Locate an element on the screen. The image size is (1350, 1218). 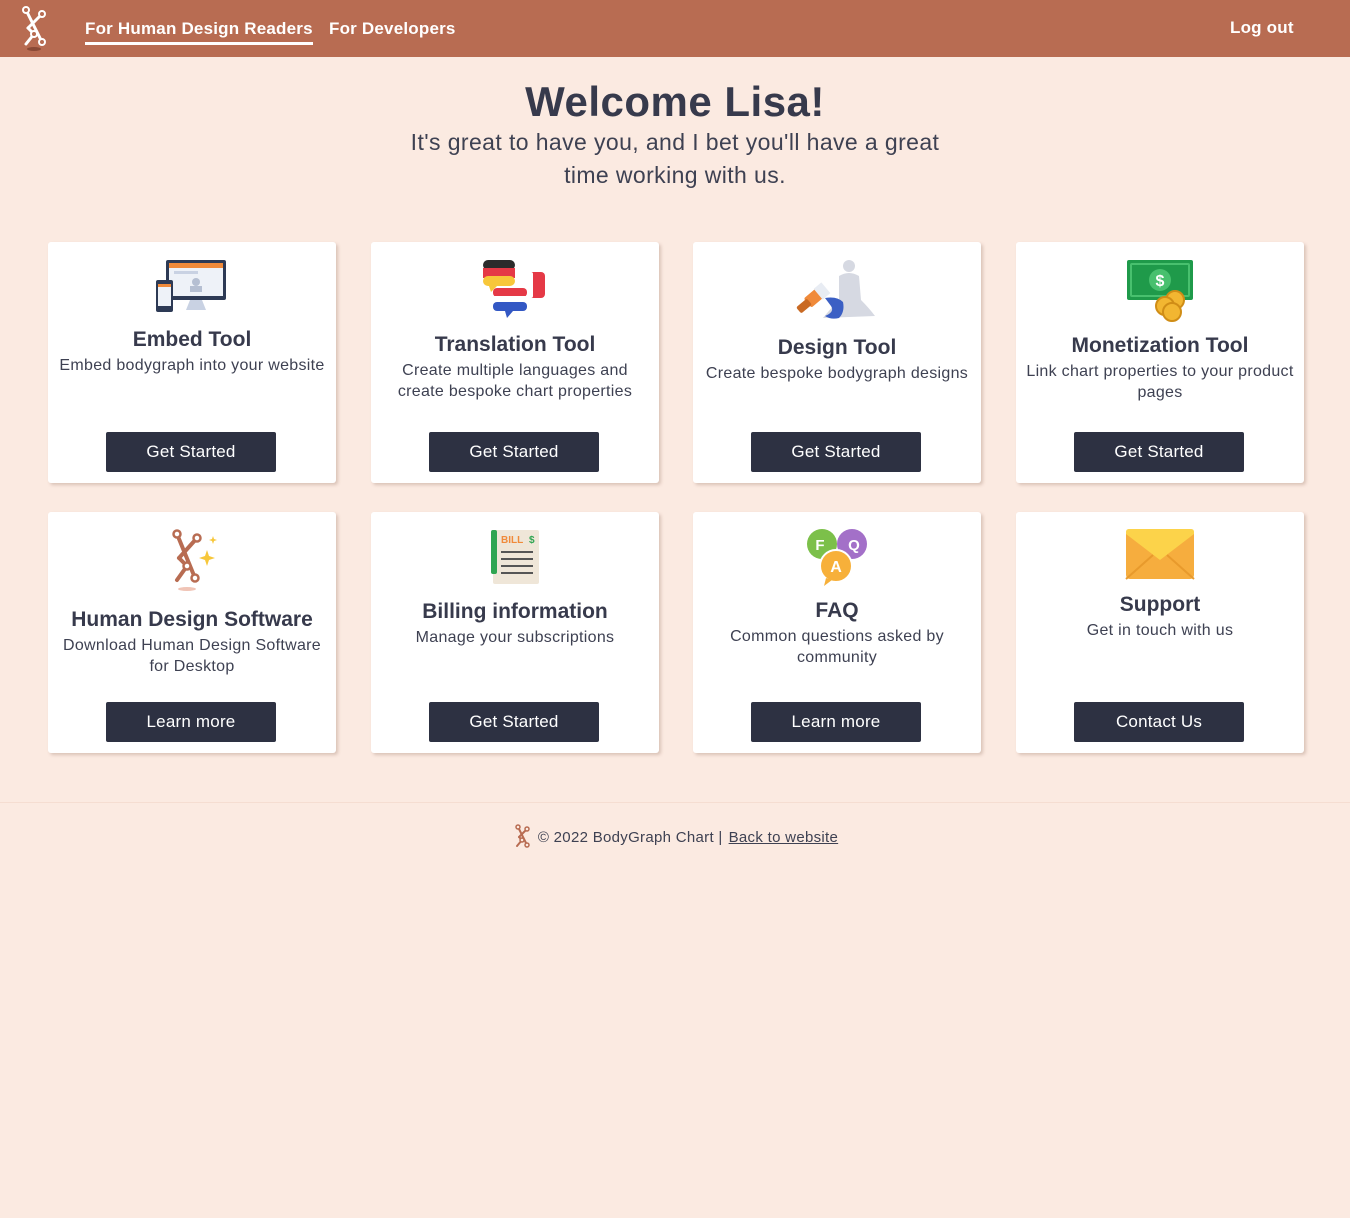
translation-tool-get-started-button: Get Started is located at coordinates (514, 452).